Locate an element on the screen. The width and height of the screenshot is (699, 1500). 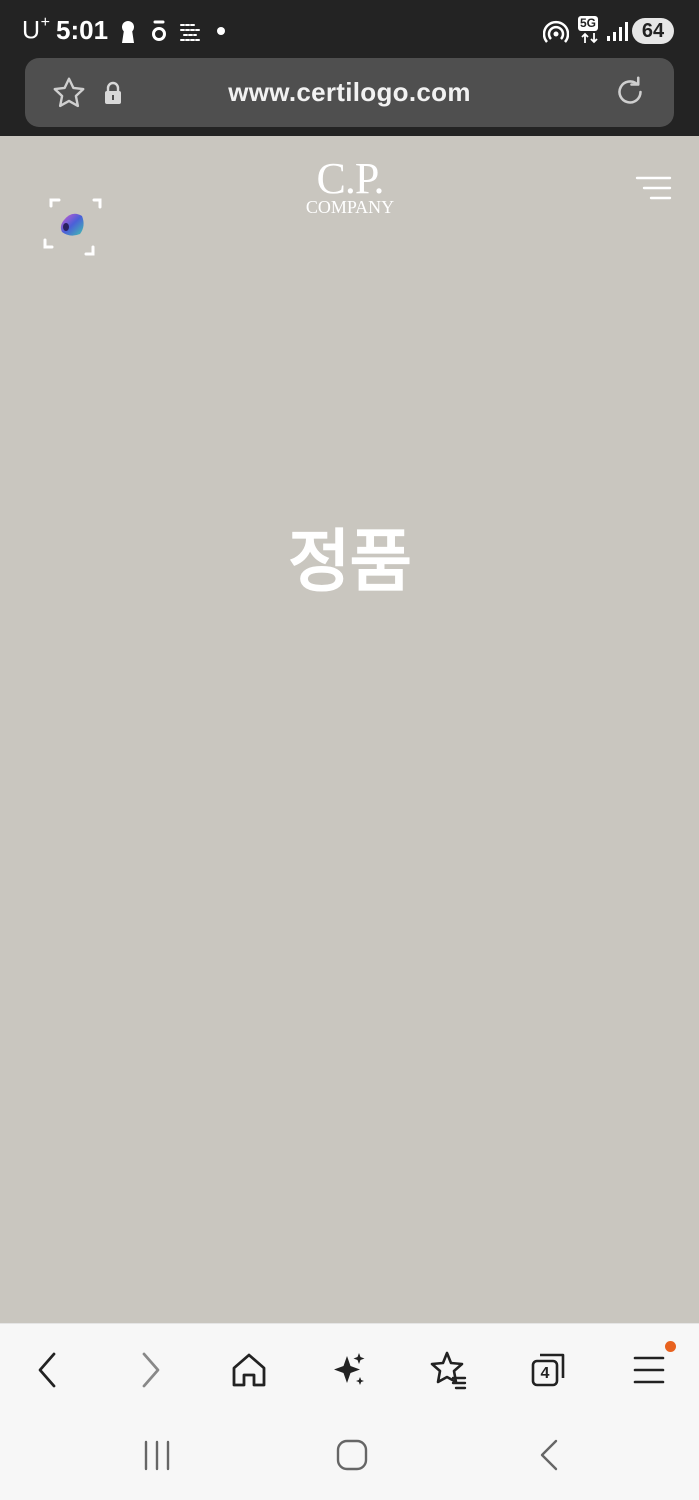
browser-toolbar: 4 is located at coordinates (349, 1369).